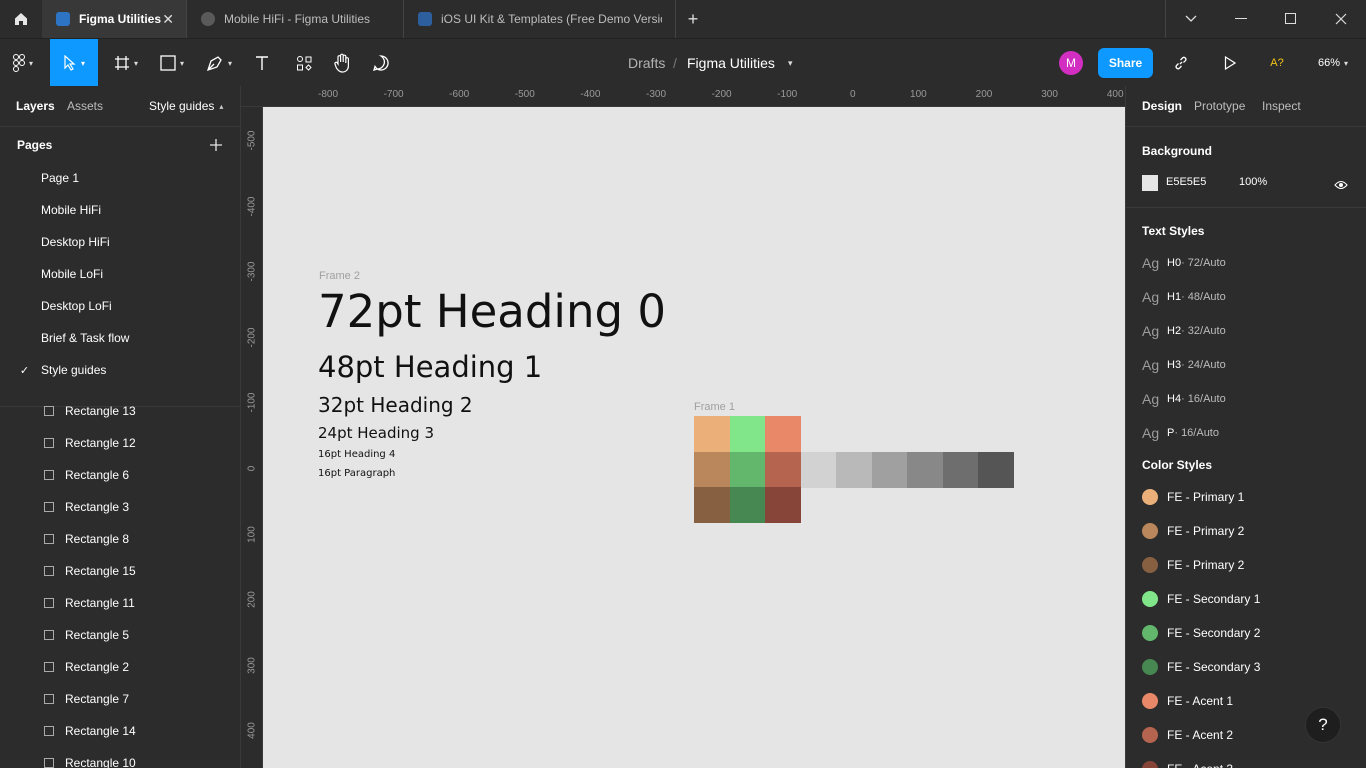  What do you see at coordinates (1342, 183) in the screenshot?
I see `eye-icon` at bounding box center [1342, 183].